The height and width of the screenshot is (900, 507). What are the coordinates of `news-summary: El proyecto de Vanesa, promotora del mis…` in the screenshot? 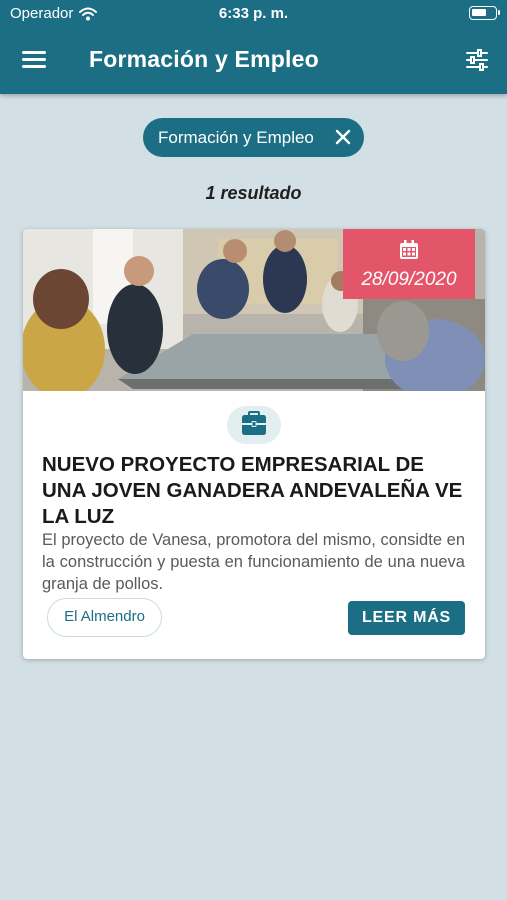 It's located at (253, 562).